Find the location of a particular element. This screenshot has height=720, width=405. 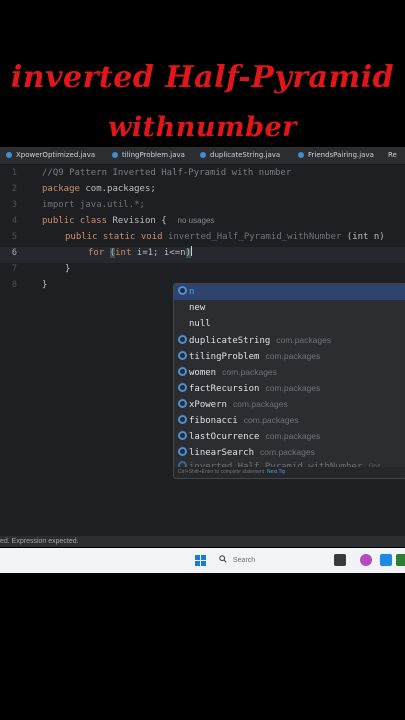

line-number: 1 is located at coordinates (14, 173).